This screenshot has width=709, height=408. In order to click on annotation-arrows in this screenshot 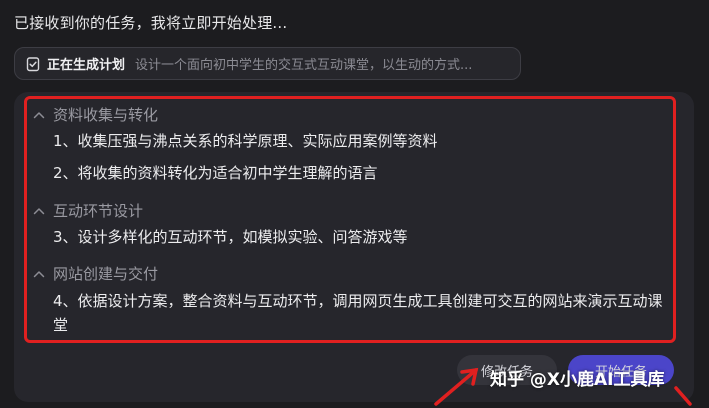, I will do `click(563, 386)`.